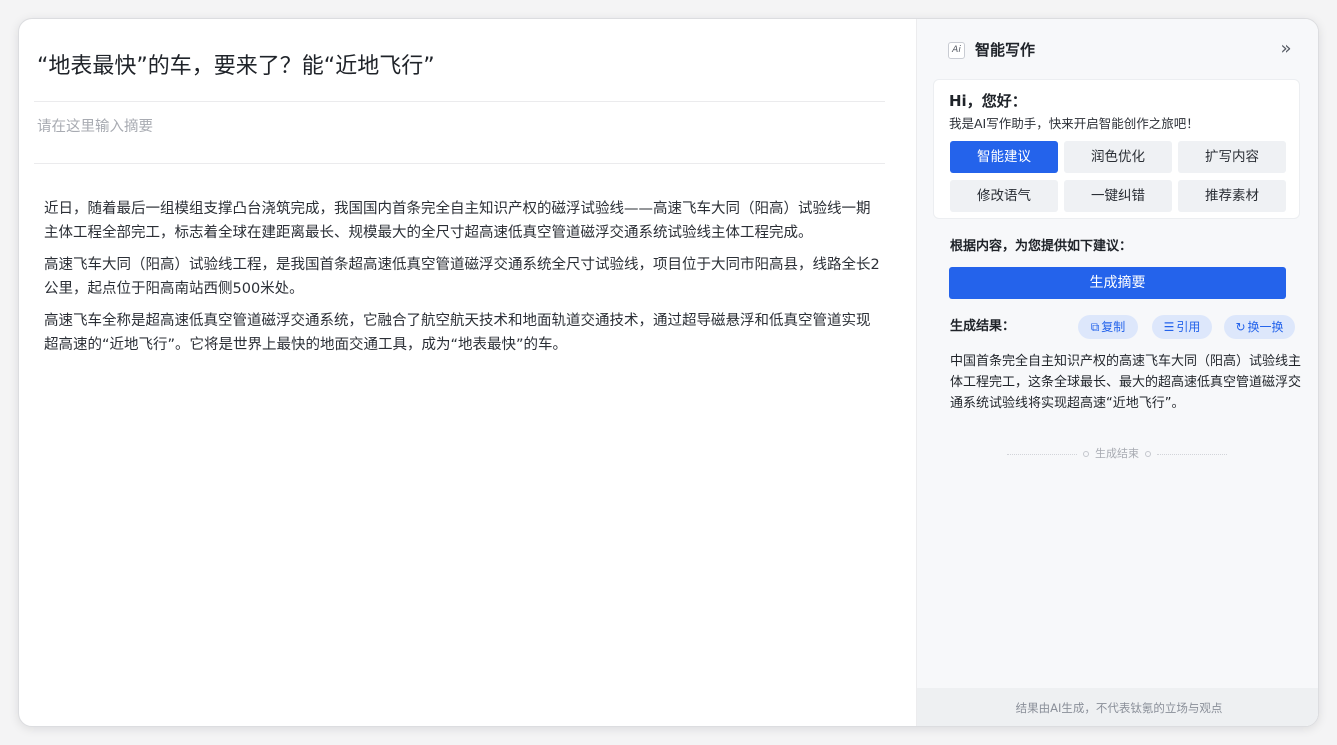  I want to click on document-title: “地表最快”的车，要来了？能“近地飞行”, so click(461, 67).